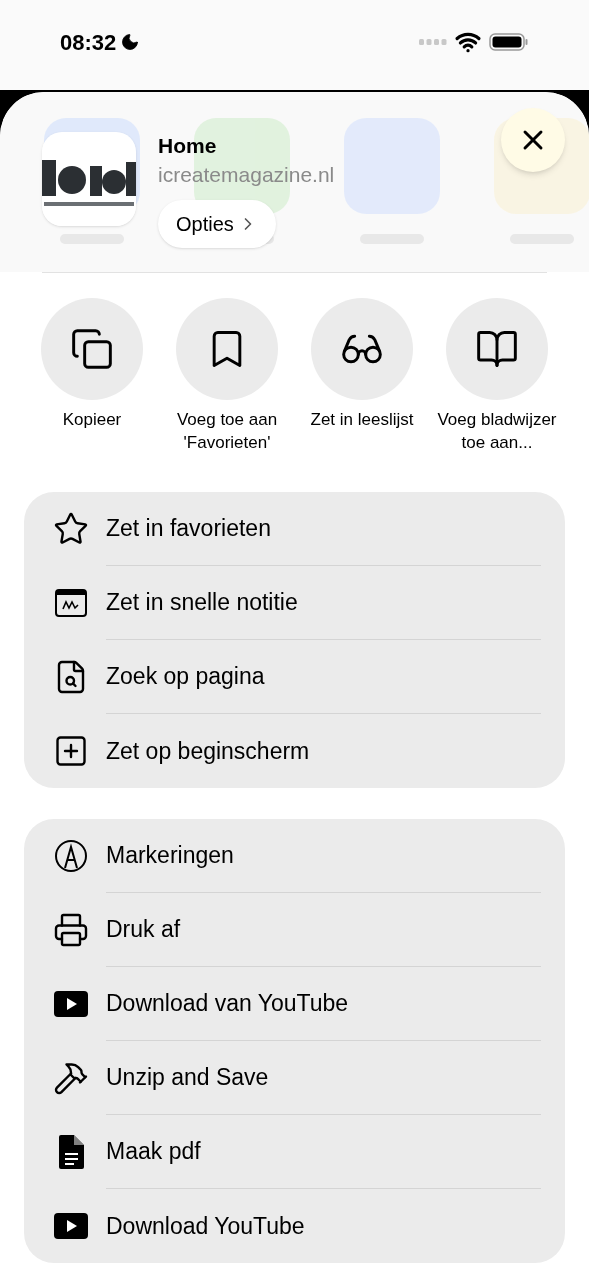 This screenshot has width=589, height=1280. What do you see at coordinates (306, 930) in the screenshot?
I see `menu-item: Druk af` at bounding box center [306, 930].